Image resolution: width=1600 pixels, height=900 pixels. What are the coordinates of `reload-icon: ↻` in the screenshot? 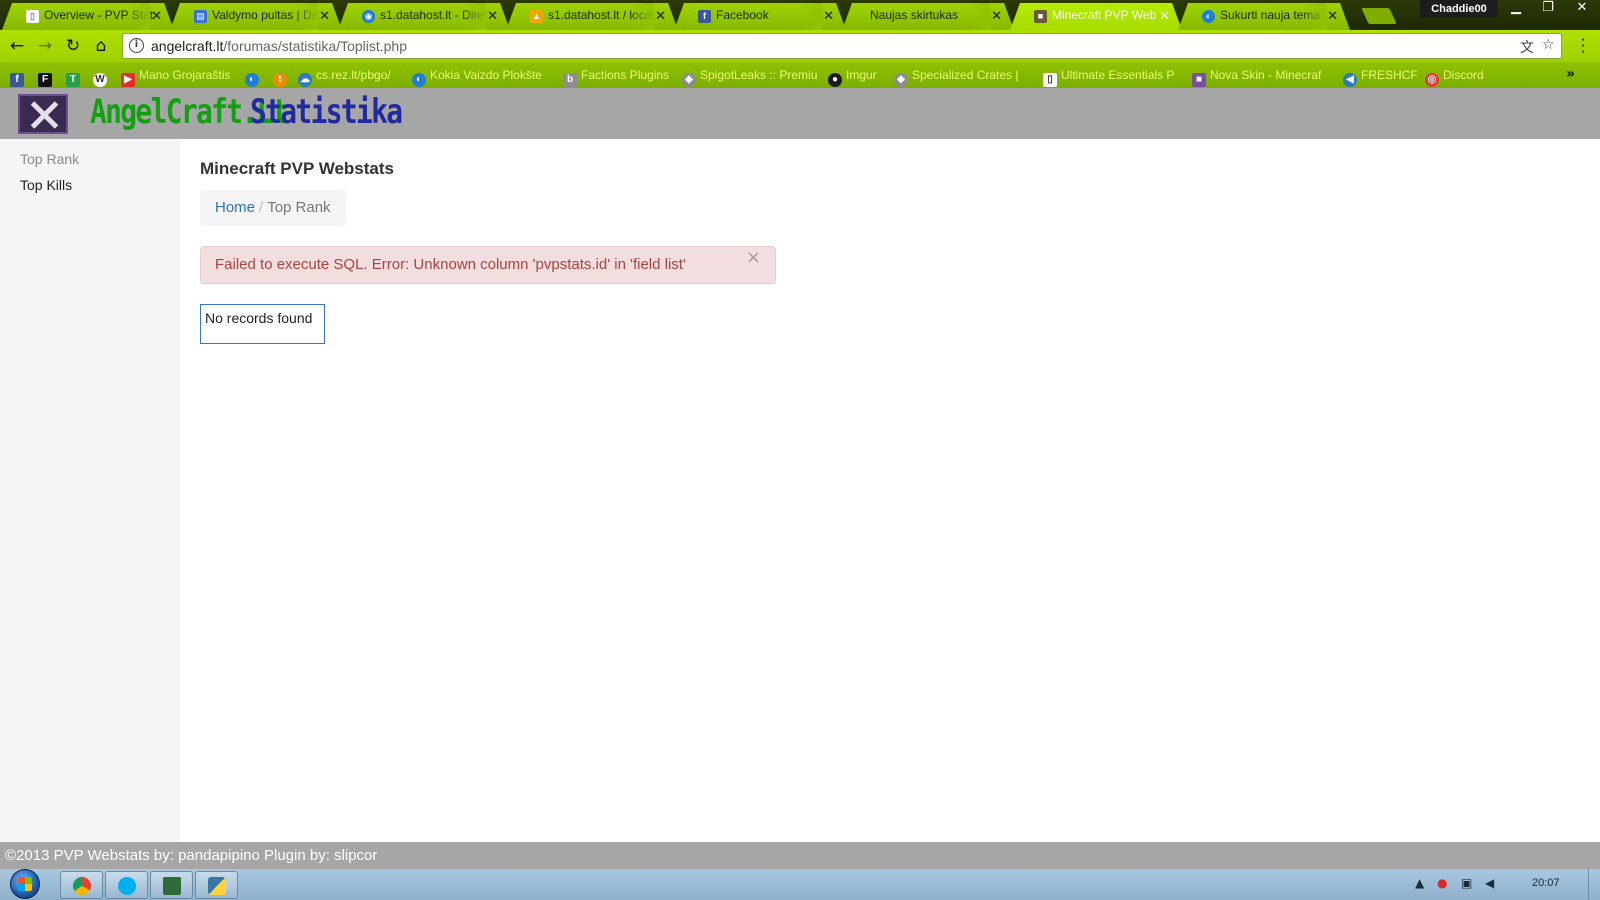 It's located at (73, 46).